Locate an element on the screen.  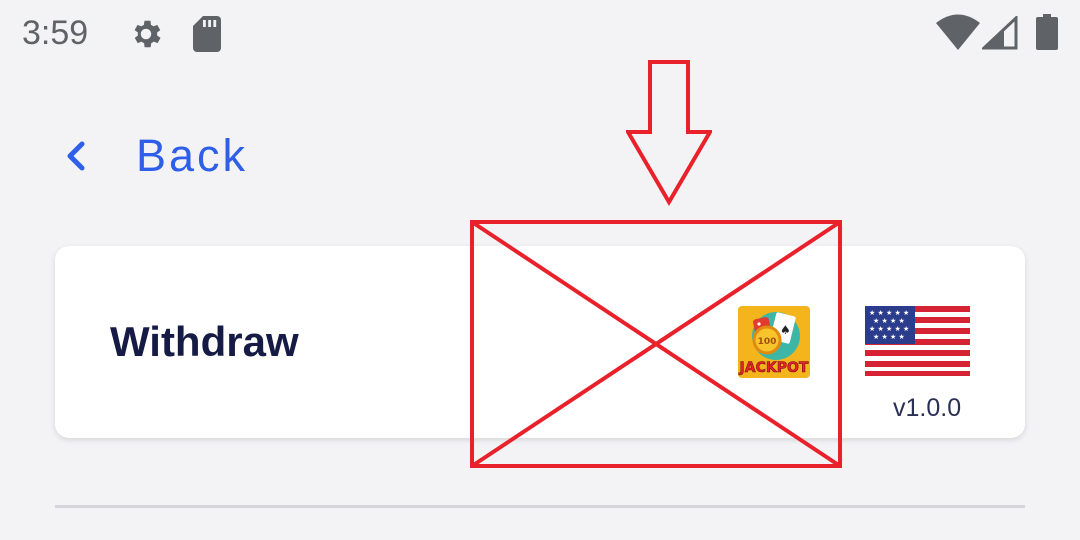
status-bar: 3:59 is located at coordinates (540, 35).